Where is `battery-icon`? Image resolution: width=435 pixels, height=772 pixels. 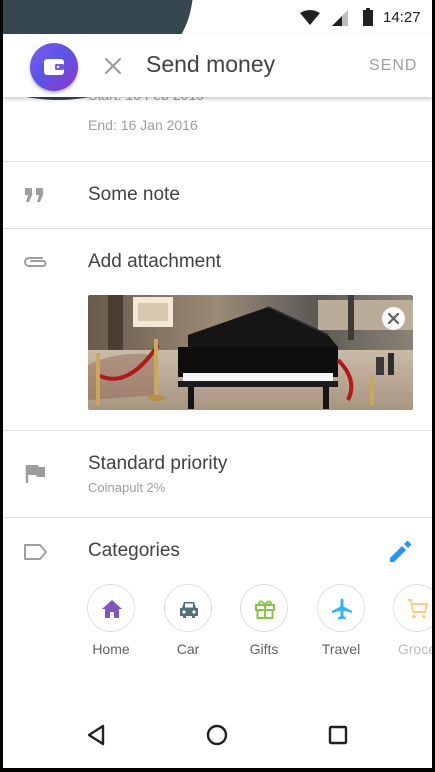 battery-icon is located at coordinates (368, 17).